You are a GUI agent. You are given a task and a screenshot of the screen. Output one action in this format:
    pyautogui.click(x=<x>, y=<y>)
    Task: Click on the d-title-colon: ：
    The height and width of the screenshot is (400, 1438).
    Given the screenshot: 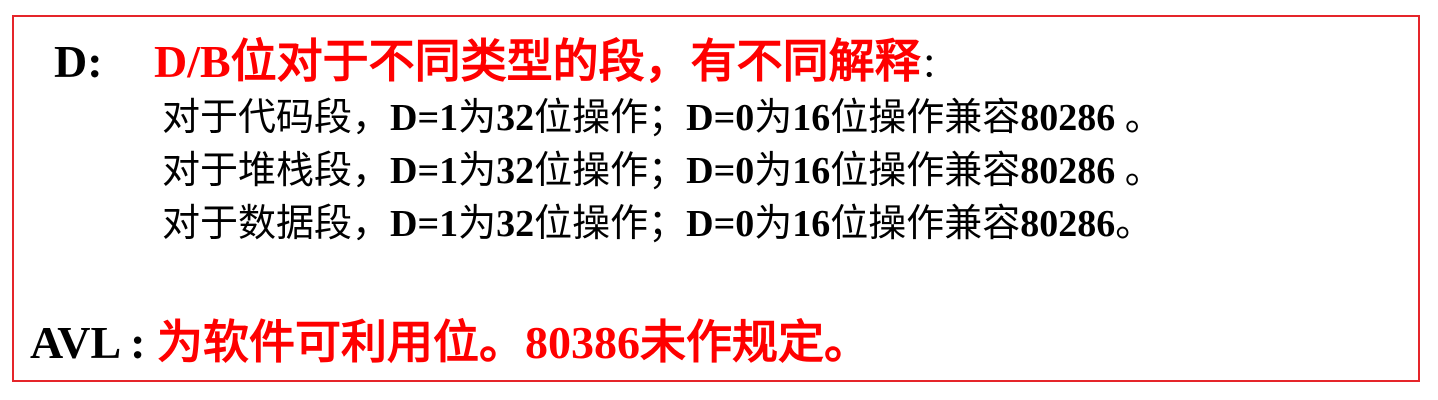 What is the action you would take?
    pyautogui.click(x=937, y=66)
    